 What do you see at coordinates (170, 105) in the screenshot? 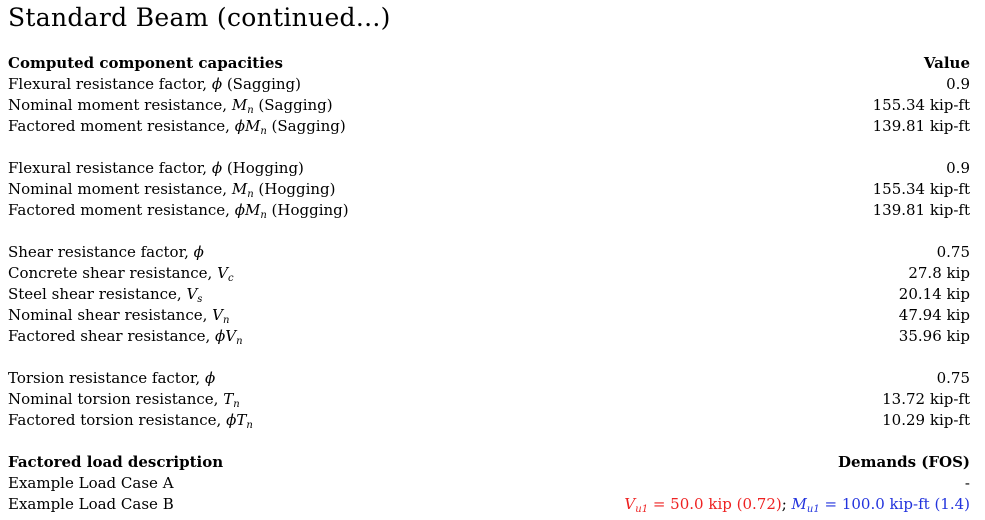
I see `capacity-label: Nominal moment resistance, Mn (Sagging)` at bounding box center [170, 105].